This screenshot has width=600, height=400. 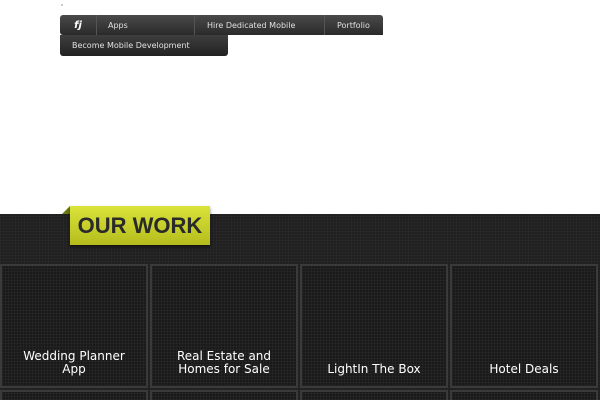 I want to click on project-tile-real-estate: Real Estate and Homes for Sale, so click(x=224, y=326).